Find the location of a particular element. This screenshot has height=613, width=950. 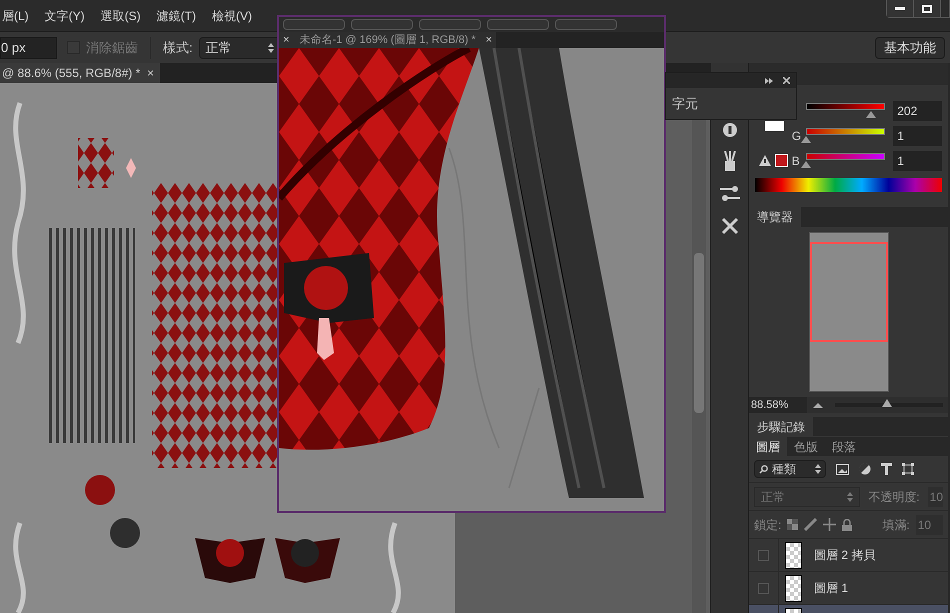

menu-item: 層(L) is located at coordinates (15, 15).